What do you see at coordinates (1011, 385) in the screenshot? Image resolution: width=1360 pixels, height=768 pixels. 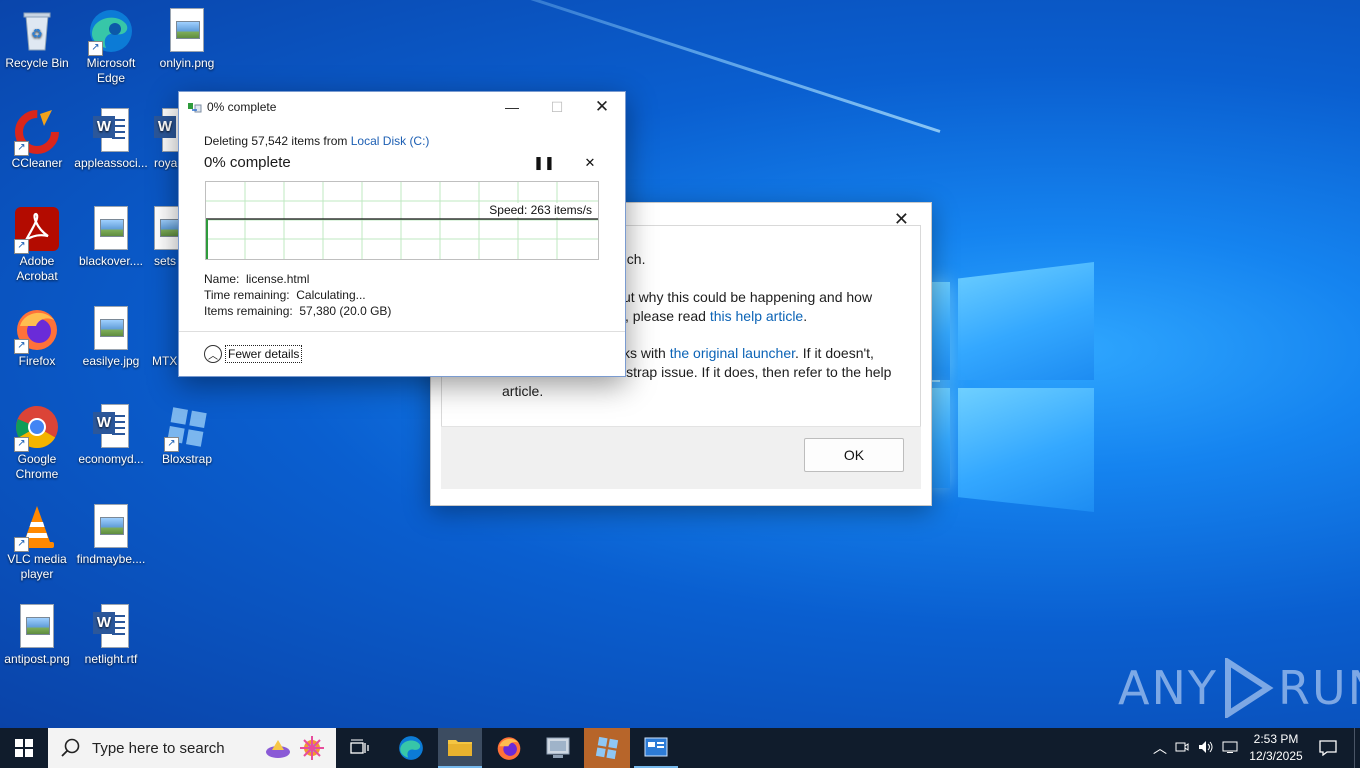 I see `windows-wallpaper-logo` at bounding box center [1011, 385].